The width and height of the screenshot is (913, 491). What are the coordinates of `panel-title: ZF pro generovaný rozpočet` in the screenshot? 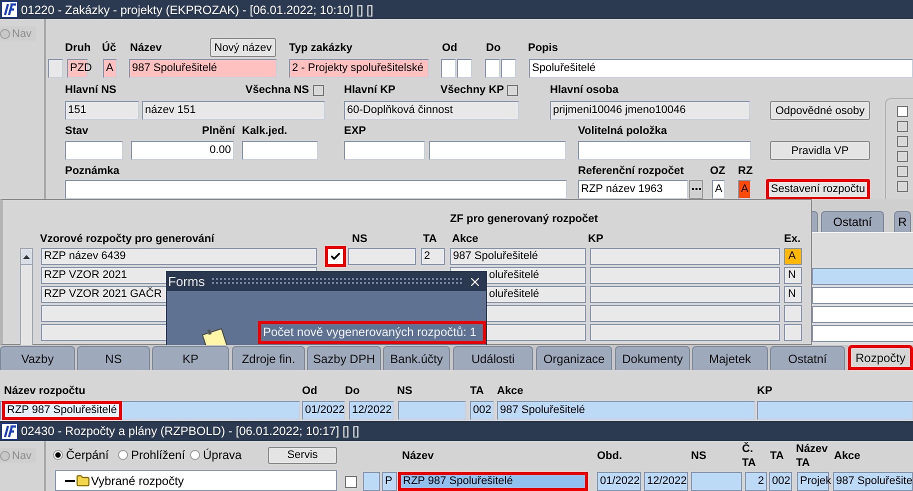 It's located at (524, 219).